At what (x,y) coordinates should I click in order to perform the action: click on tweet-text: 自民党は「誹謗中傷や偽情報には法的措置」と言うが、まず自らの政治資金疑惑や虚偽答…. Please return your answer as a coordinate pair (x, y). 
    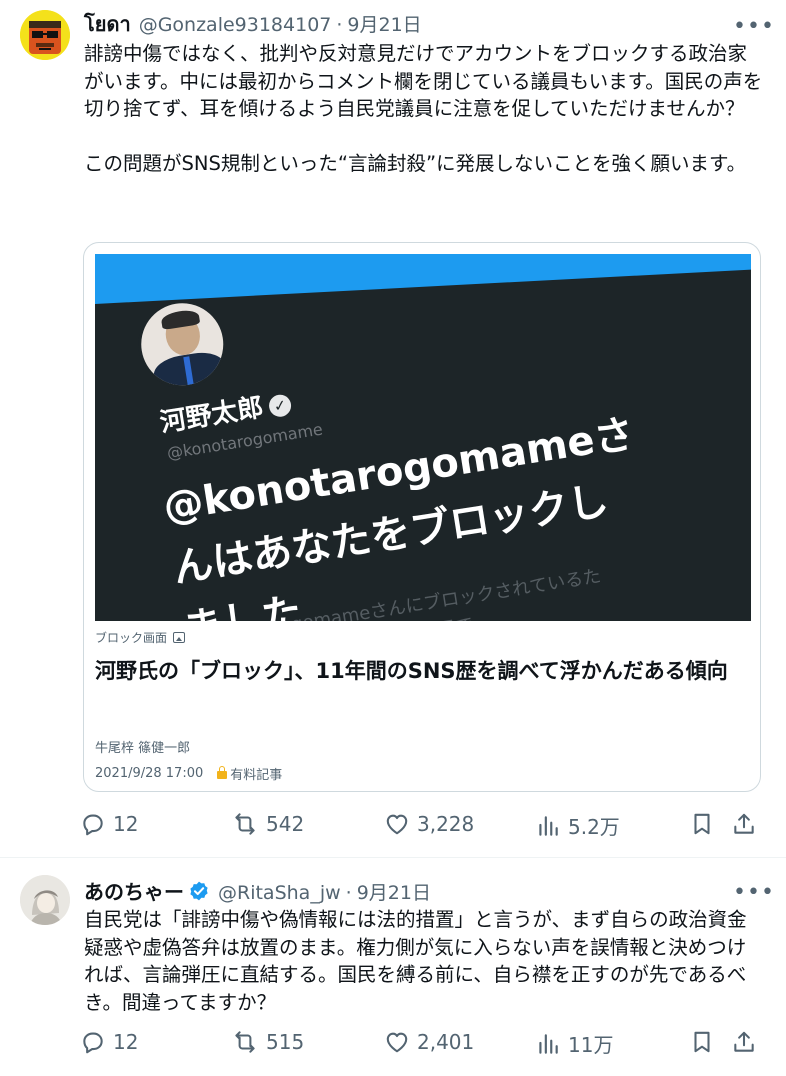
    Looking at the image, I should click on (415, 961).